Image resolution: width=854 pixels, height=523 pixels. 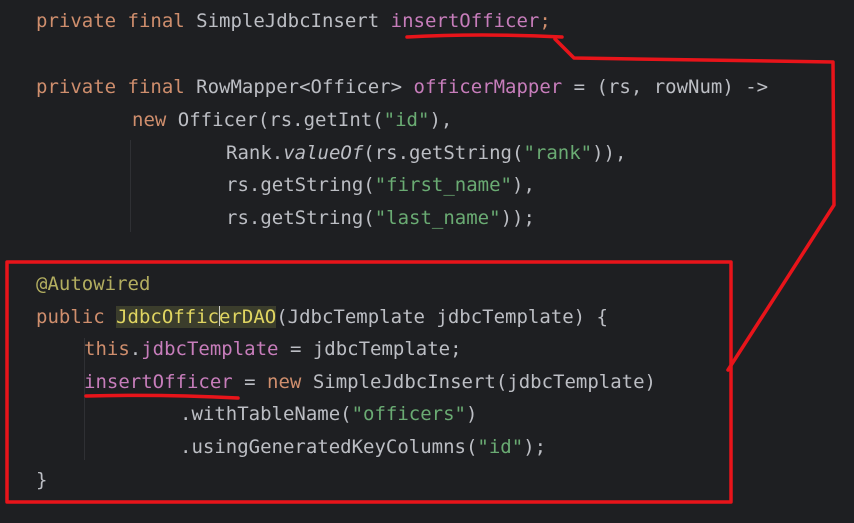 What do you see at coordinates (437, 218) in the screenshot?
I see `string-literal: "last_name"` at bounding box center [437, 218].